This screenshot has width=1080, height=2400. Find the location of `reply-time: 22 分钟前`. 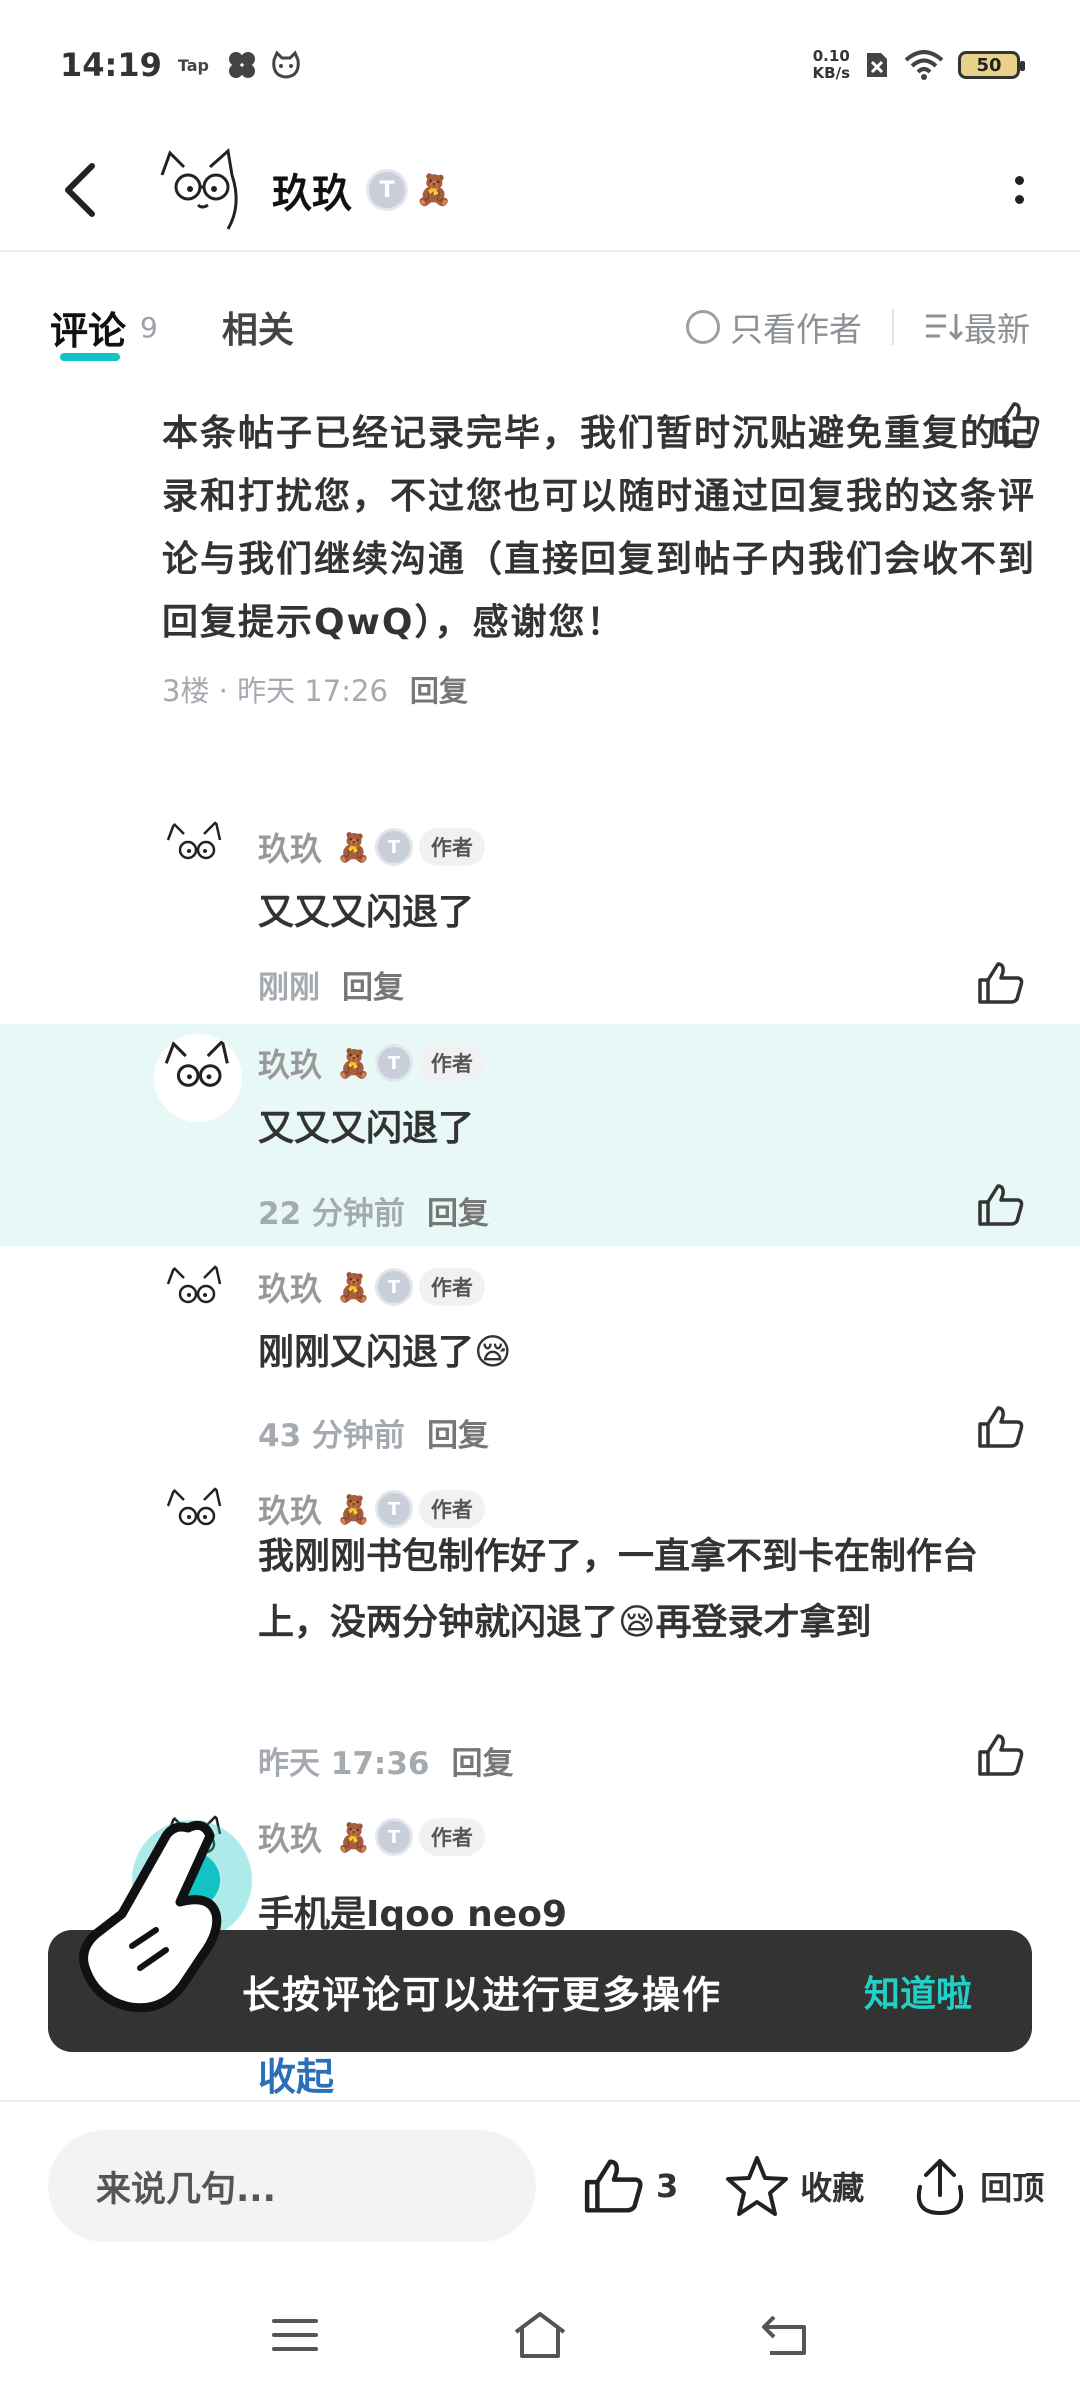

reply-time: 22 分钟前 is located at coordinates (331, 1214).